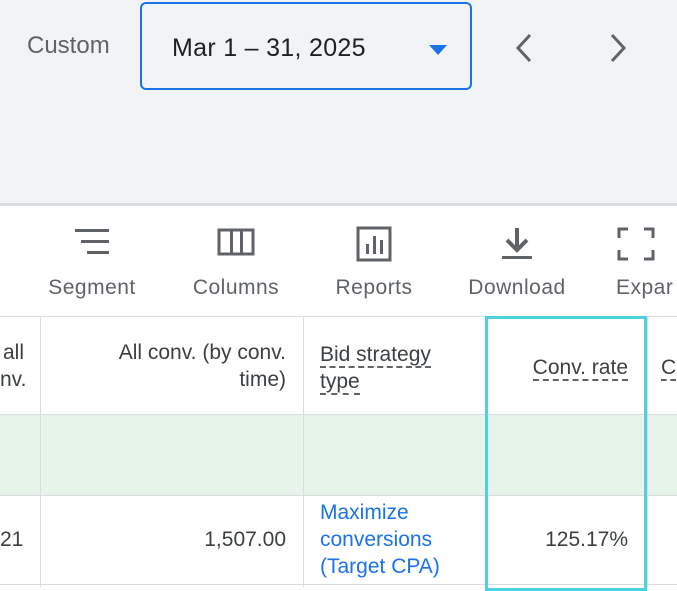 This screenshot has height=591, width=677. I want to click on column-header-next: C, so click(669, 367).